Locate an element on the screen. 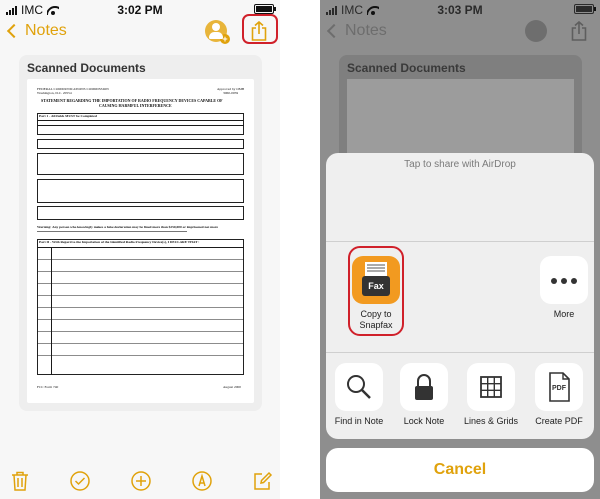 The height and width of the screenshot is (499, 600). nav-bar: Notes + is located at coordinates (140, 31).